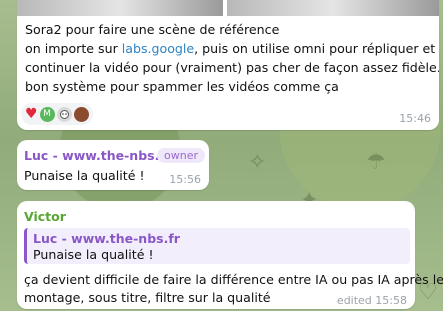 Image resolution: width=443 pixels, height=311 pixels. I want to click on link-labs-google: labs.google, so click(158, 48).